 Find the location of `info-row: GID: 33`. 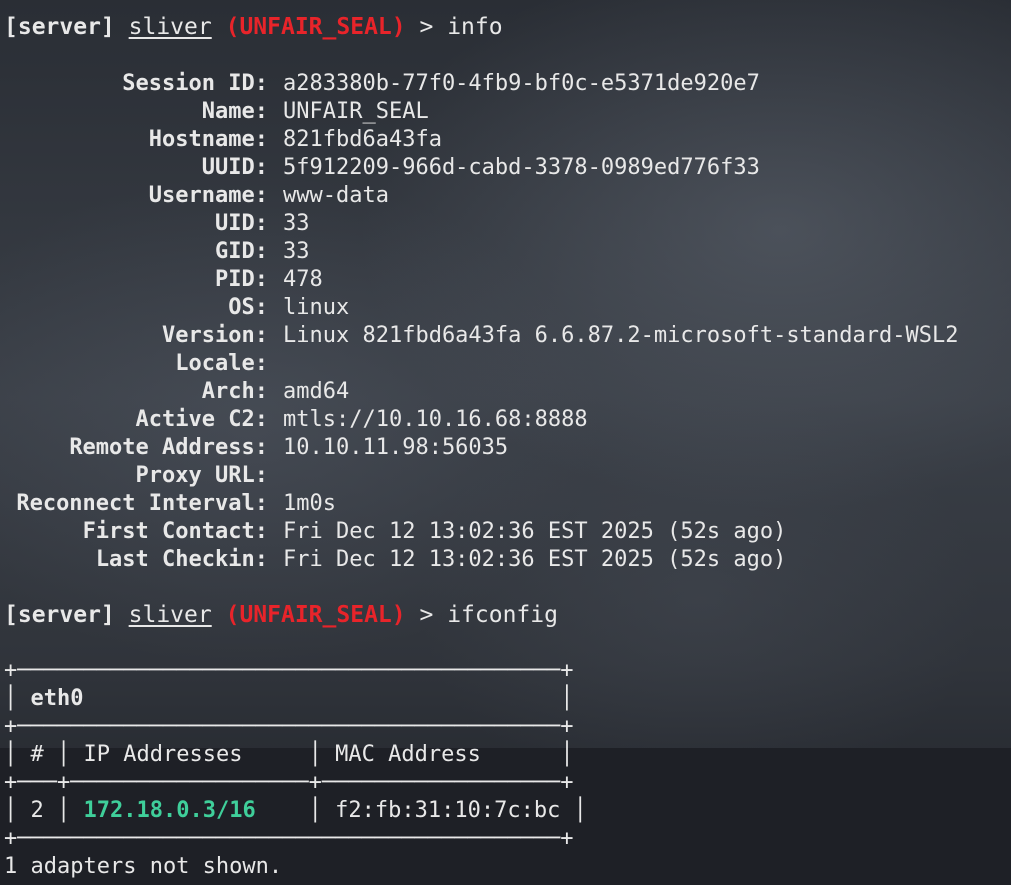

info-row: GID: 33 is located at coordinates (506, 251).